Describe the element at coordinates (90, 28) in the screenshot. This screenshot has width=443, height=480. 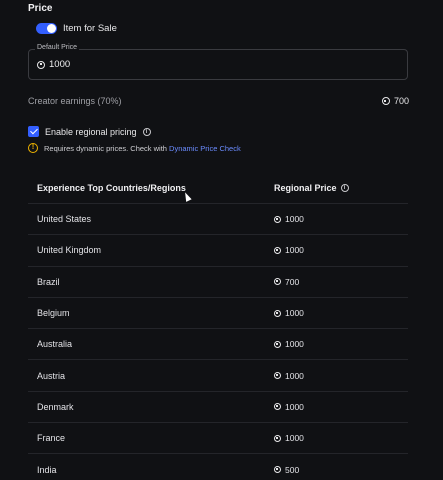
I see `item-for-sale-label: Item for Sale` at that location.